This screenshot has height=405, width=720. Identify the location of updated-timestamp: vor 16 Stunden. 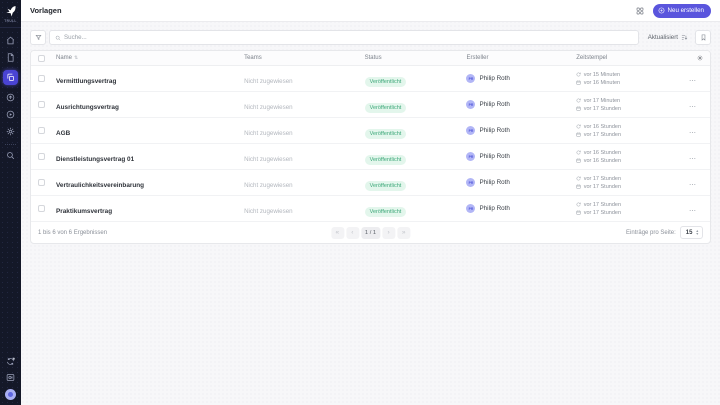
(602, 152).